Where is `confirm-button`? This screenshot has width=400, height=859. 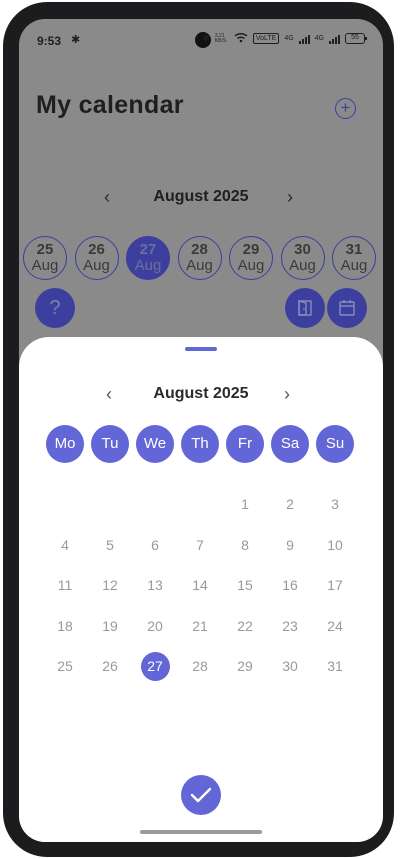 confirm-button is located at coordinates (201, 795).